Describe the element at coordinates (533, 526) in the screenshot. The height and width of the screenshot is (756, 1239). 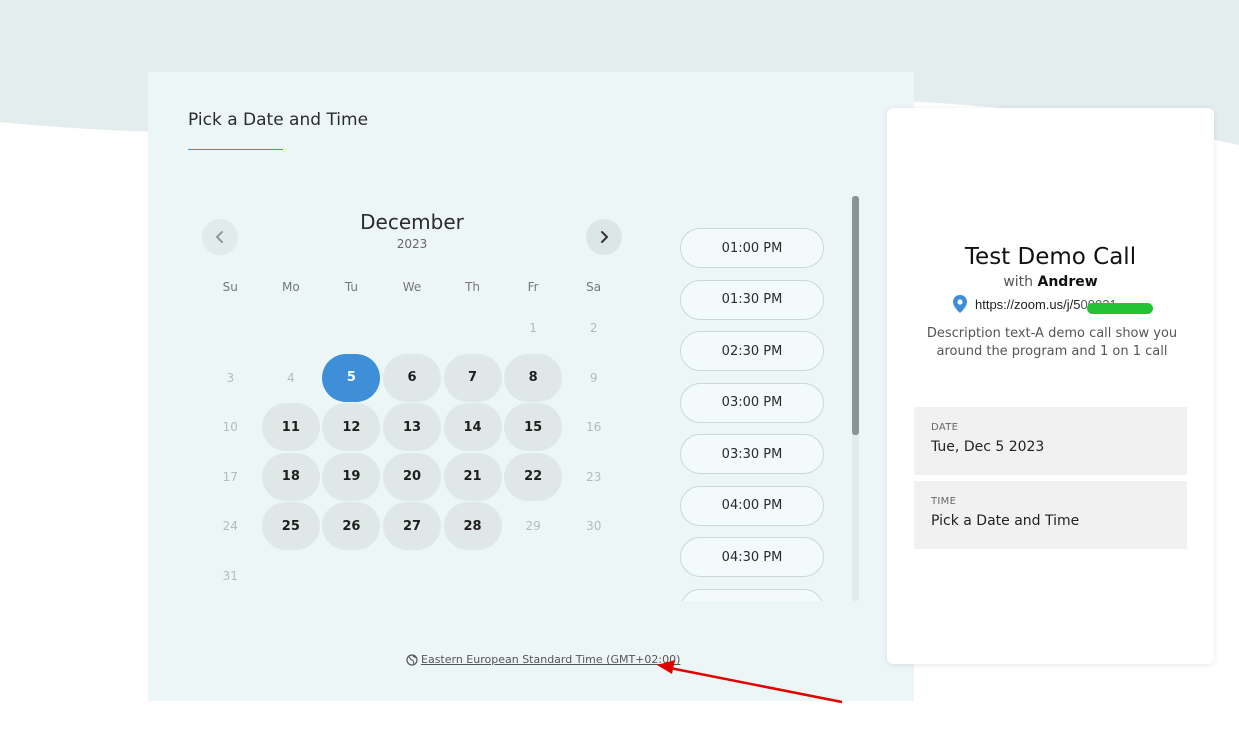
I see `calendar-day: 29` at that location.